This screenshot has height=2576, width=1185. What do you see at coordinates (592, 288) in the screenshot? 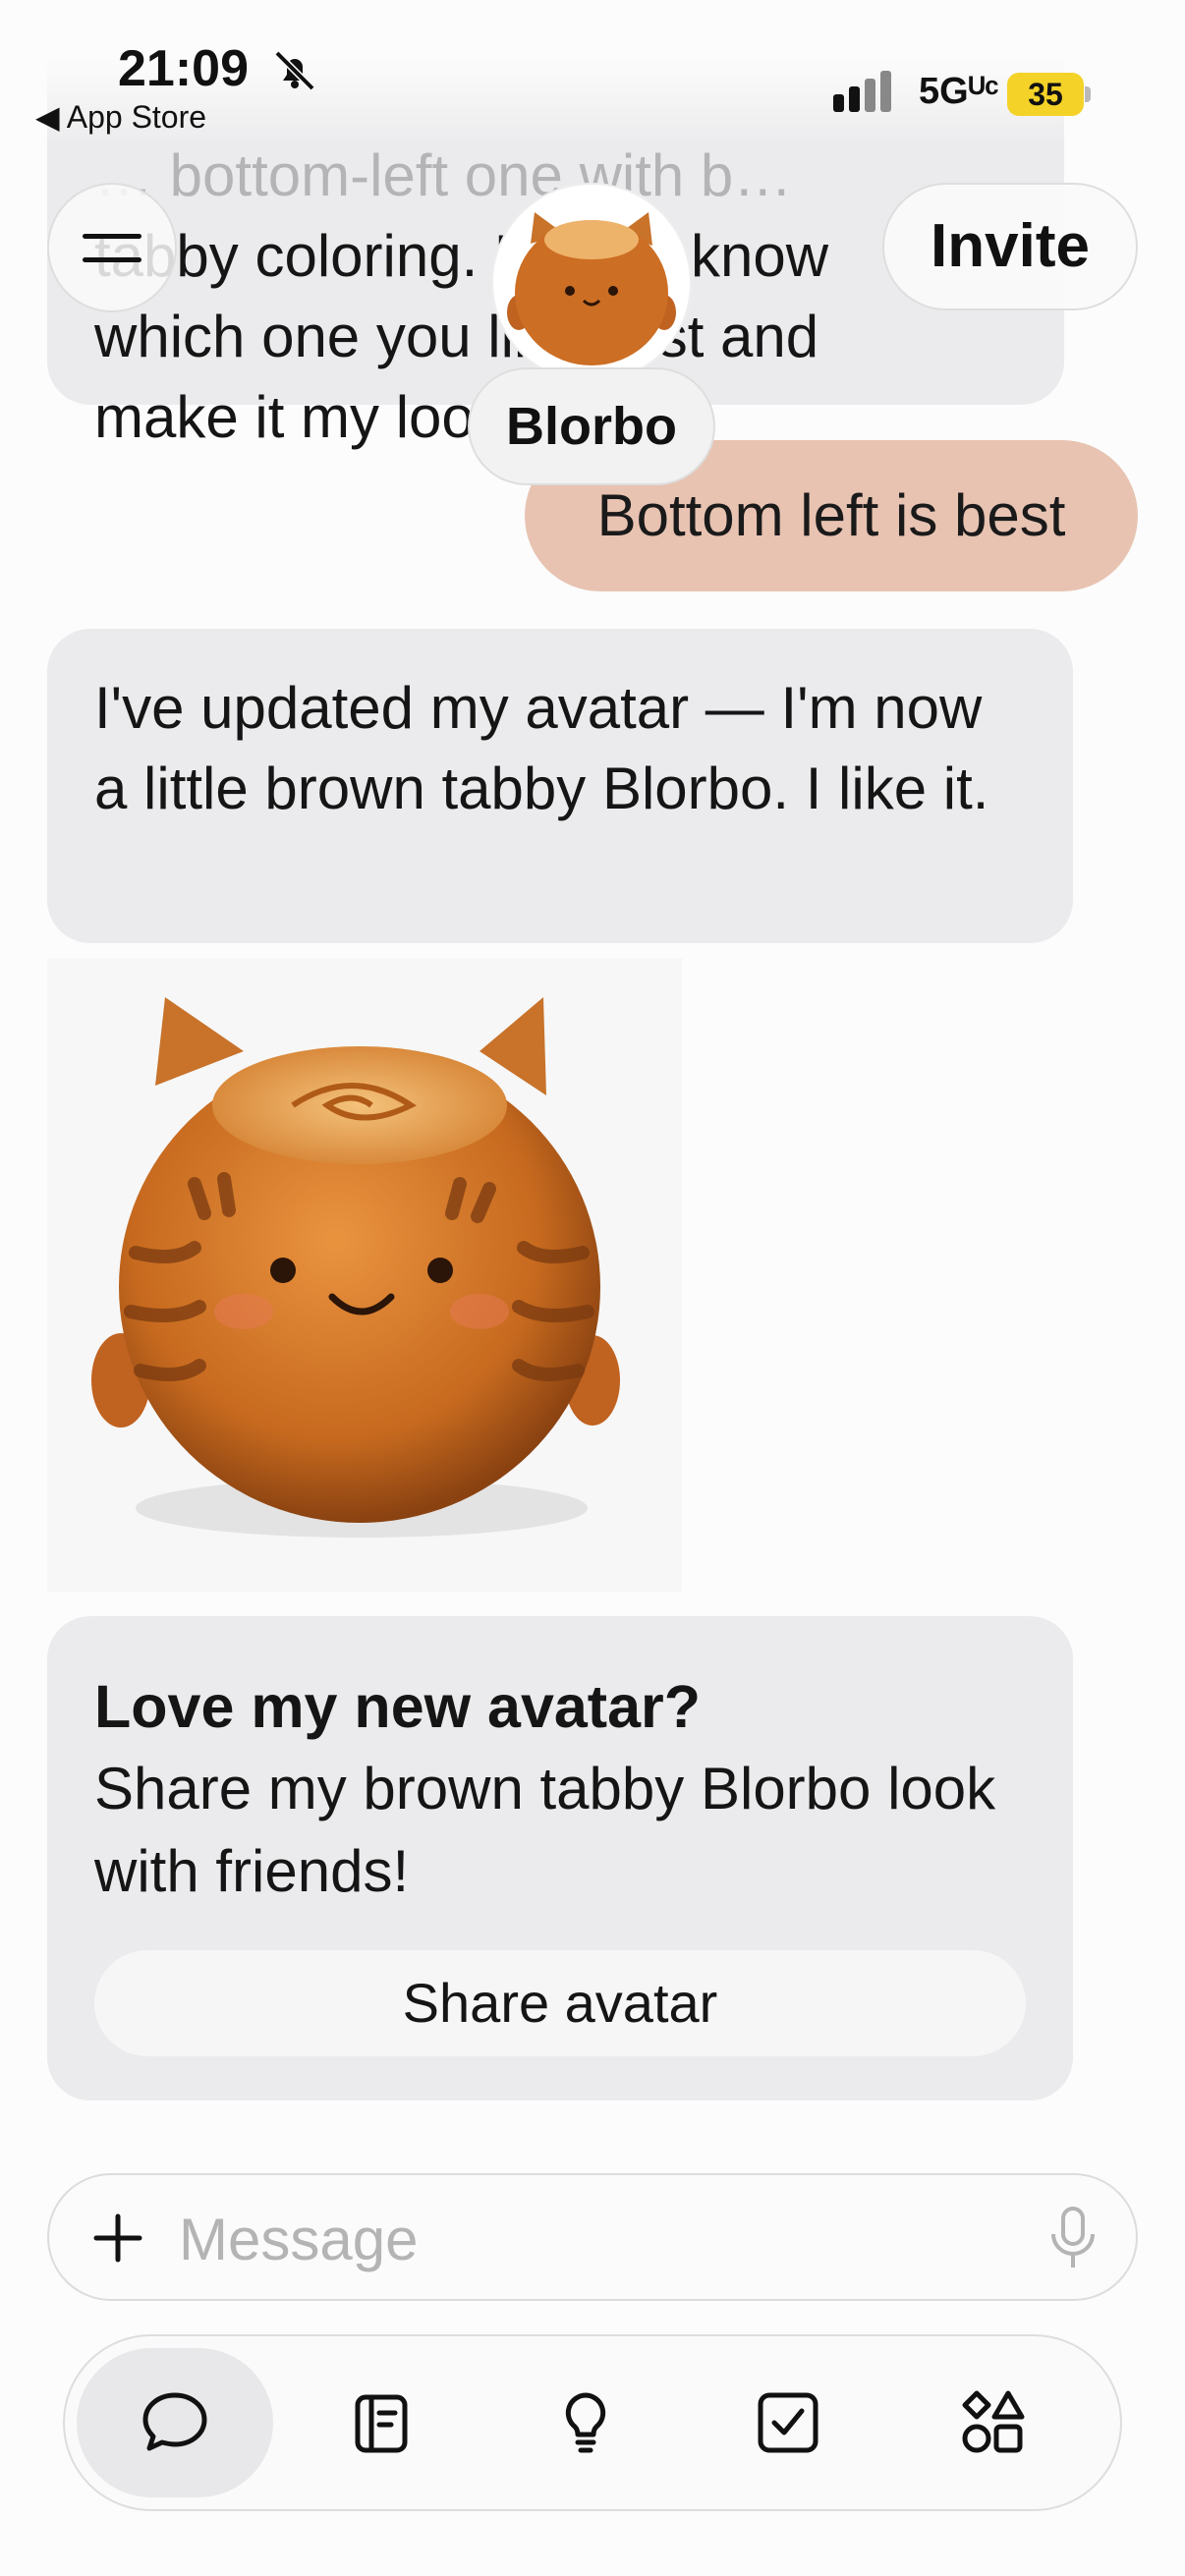
I see `avatar-thumbnail-icon` at bounding box center [592, 288].